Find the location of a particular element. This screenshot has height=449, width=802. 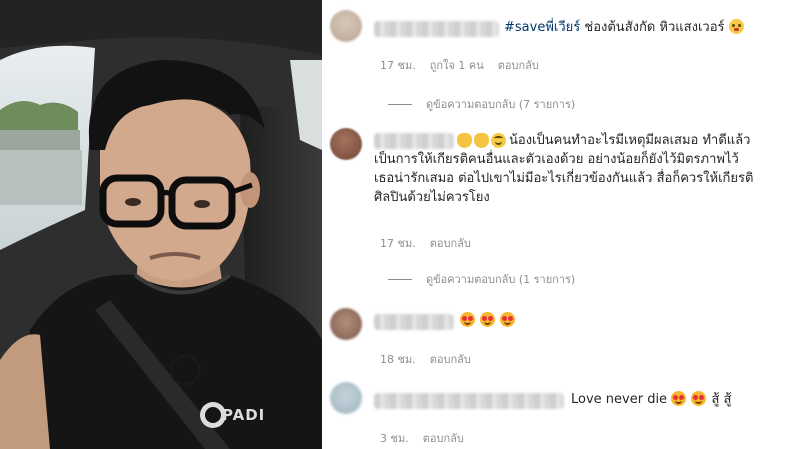

comment-meta: 17 ชม. ถูกใจ 1 คน ตอบกลับ is located at coordinates (459, 65).